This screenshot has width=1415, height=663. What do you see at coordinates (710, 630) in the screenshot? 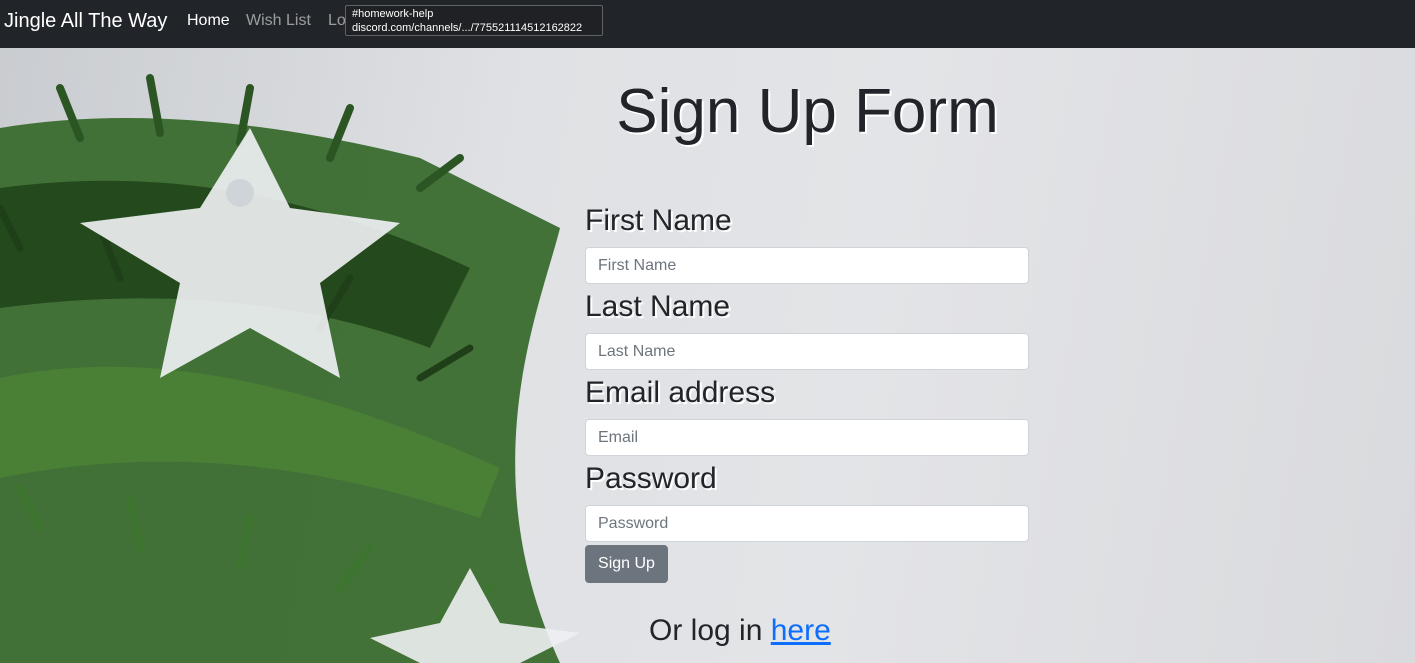
I see `login-prompt-text: Or log in` at bounding box center [710, 630].